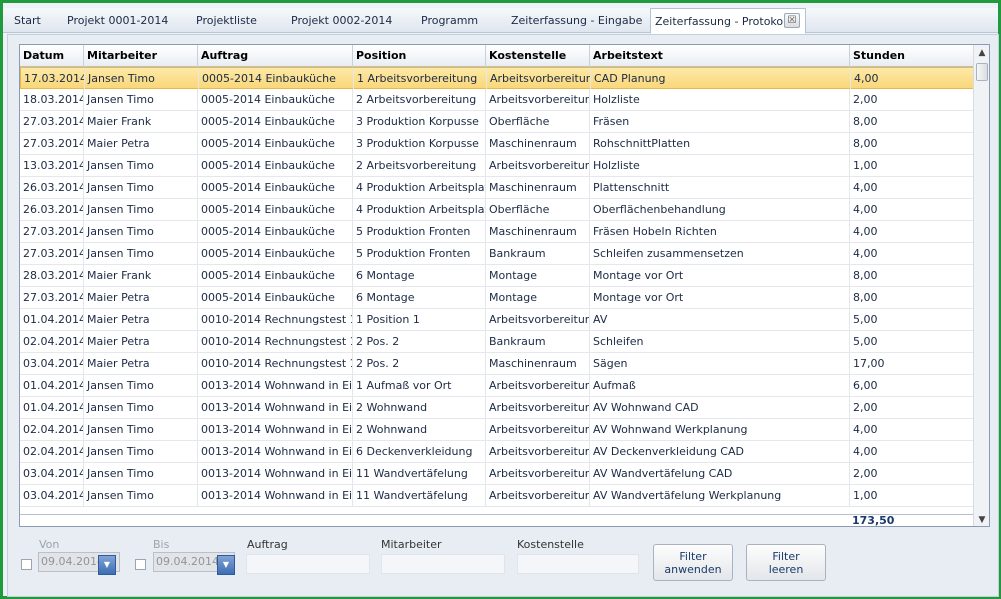  Describe the element at coordinates (117, 20) in the screenshot. I see `tab-projekt-0001: Projekt 0001-2014` at that location.